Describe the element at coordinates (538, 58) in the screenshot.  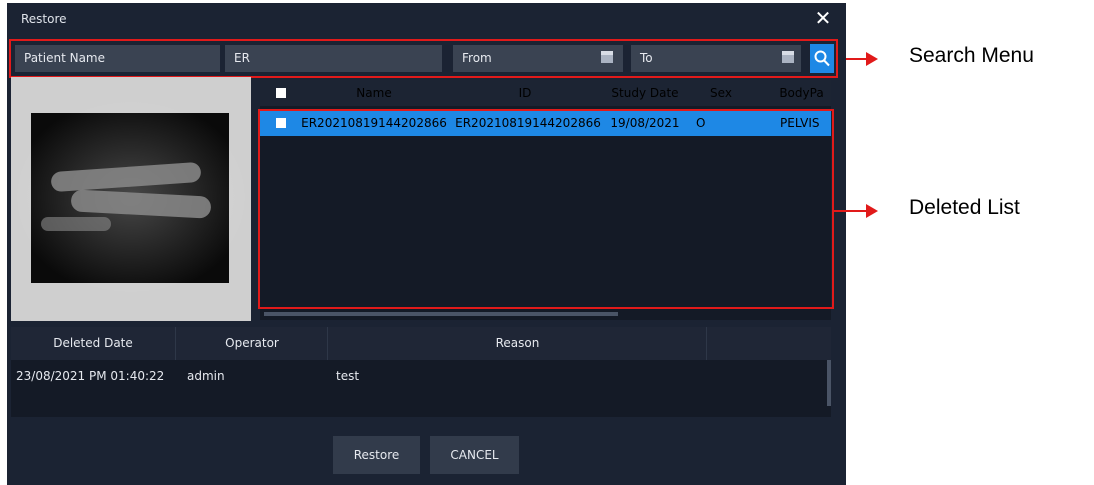
I see `from-date-field: From` at that location.